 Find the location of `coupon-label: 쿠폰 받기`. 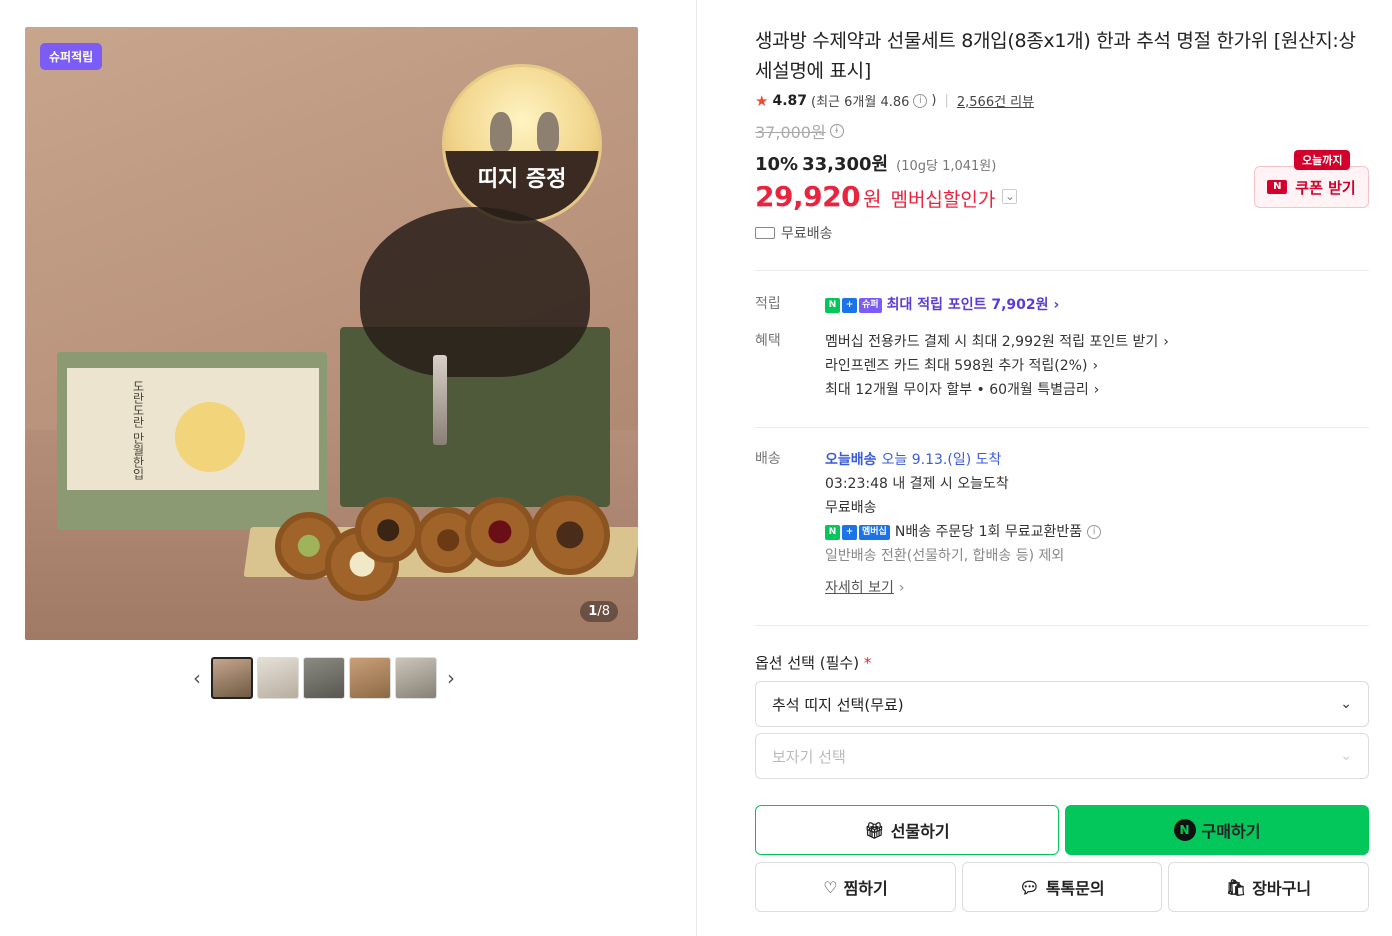

coupon-label: 쿠폰 받기 is located at coordinates (1325, 187).